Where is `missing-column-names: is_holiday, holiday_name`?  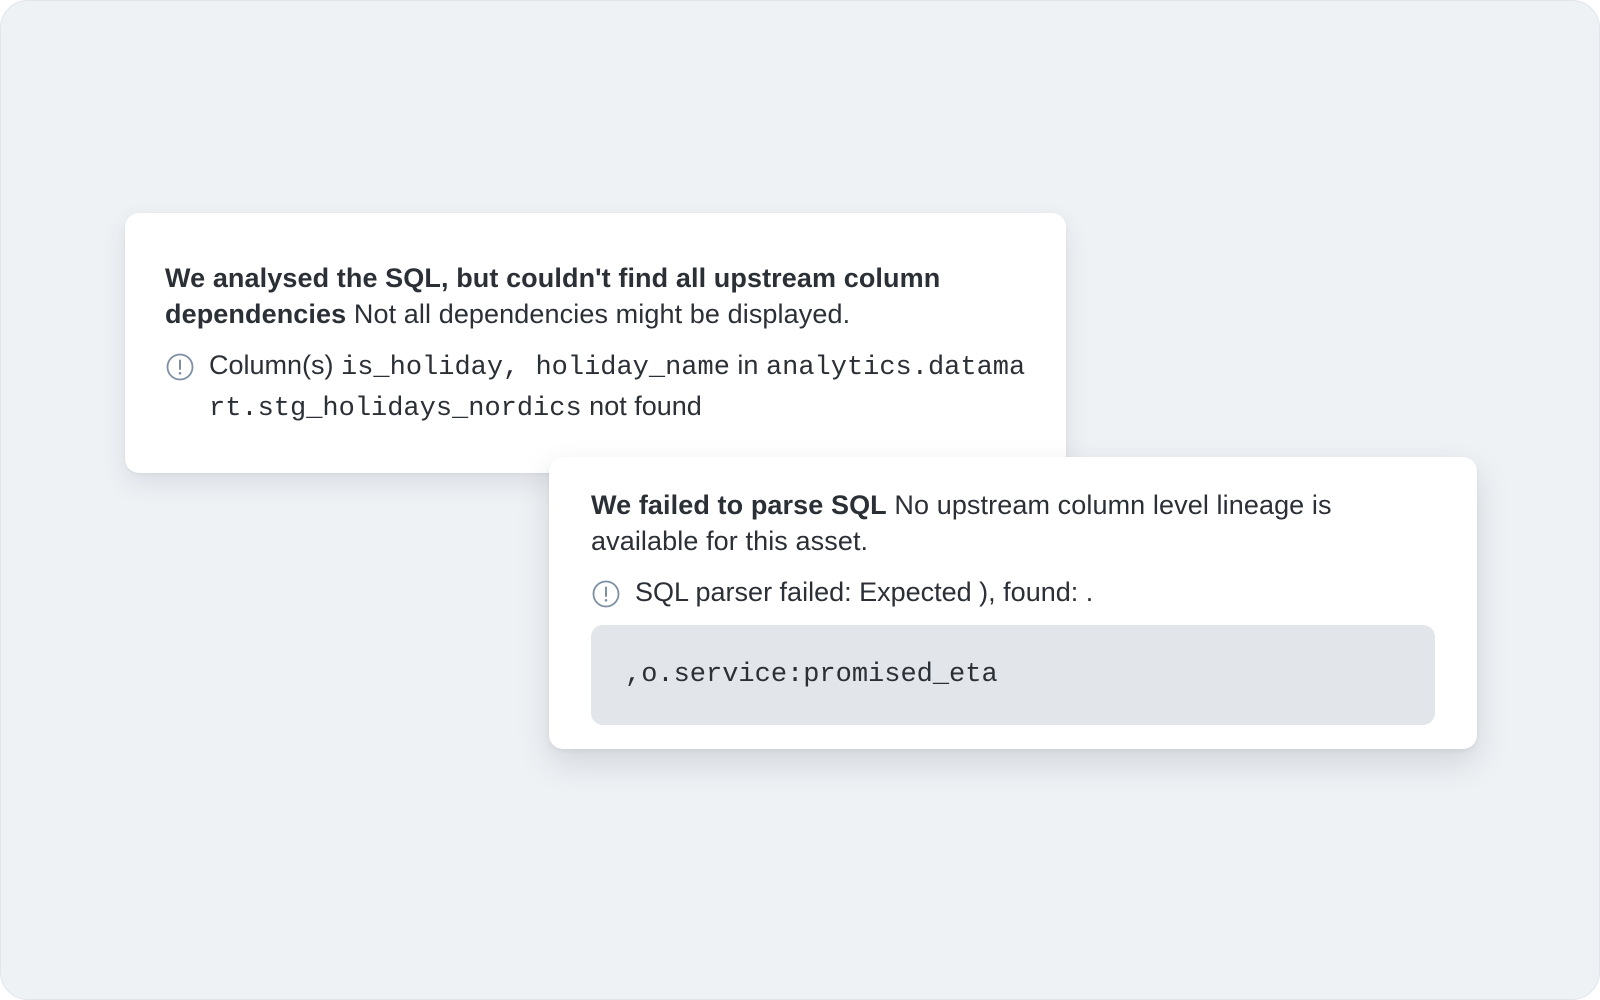 missing-column-names: is_holiday, holiday_name is located at coordinates (535, 368).